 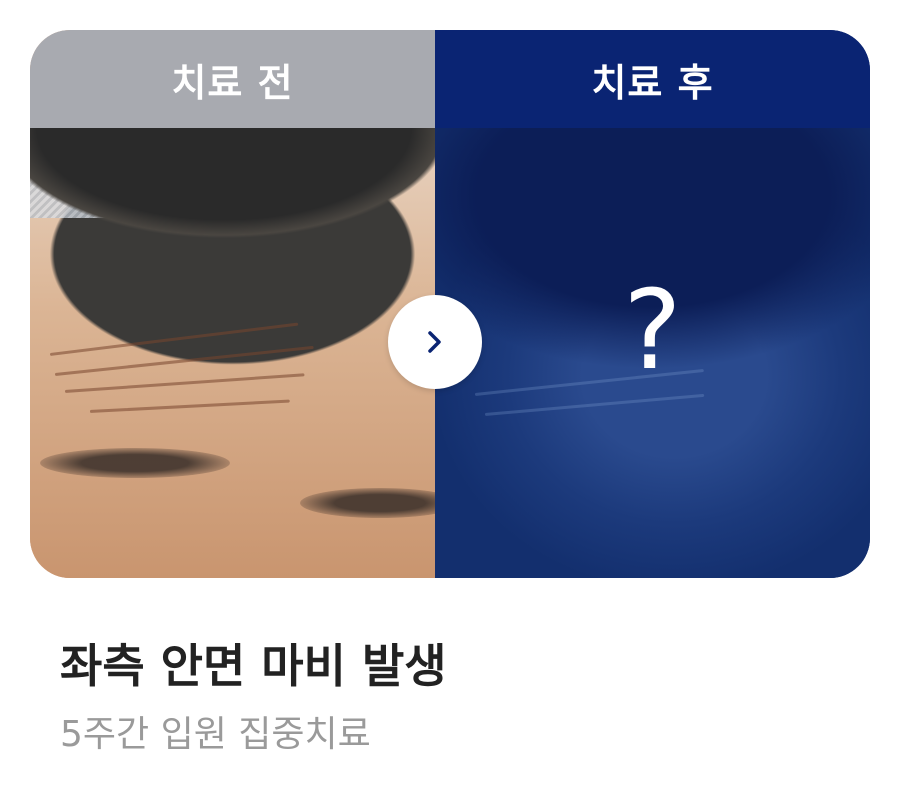 What do you see at coordinates (135, 463) in the screenshot?
I see `left-eyebrow` at bounding box center [135, 463].